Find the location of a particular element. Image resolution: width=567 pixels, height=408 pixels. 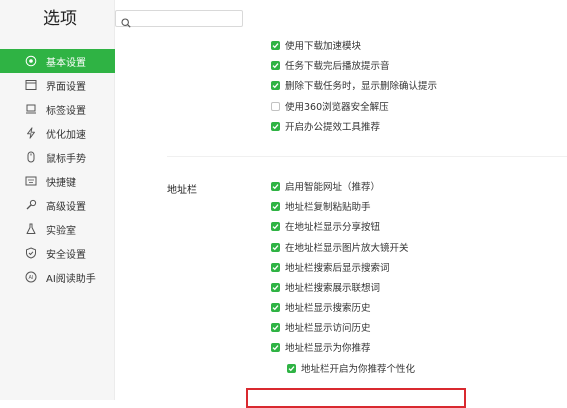

address-bar-option: 地址栏搜索后显示搜索词 is located at coordinates (330, 267).